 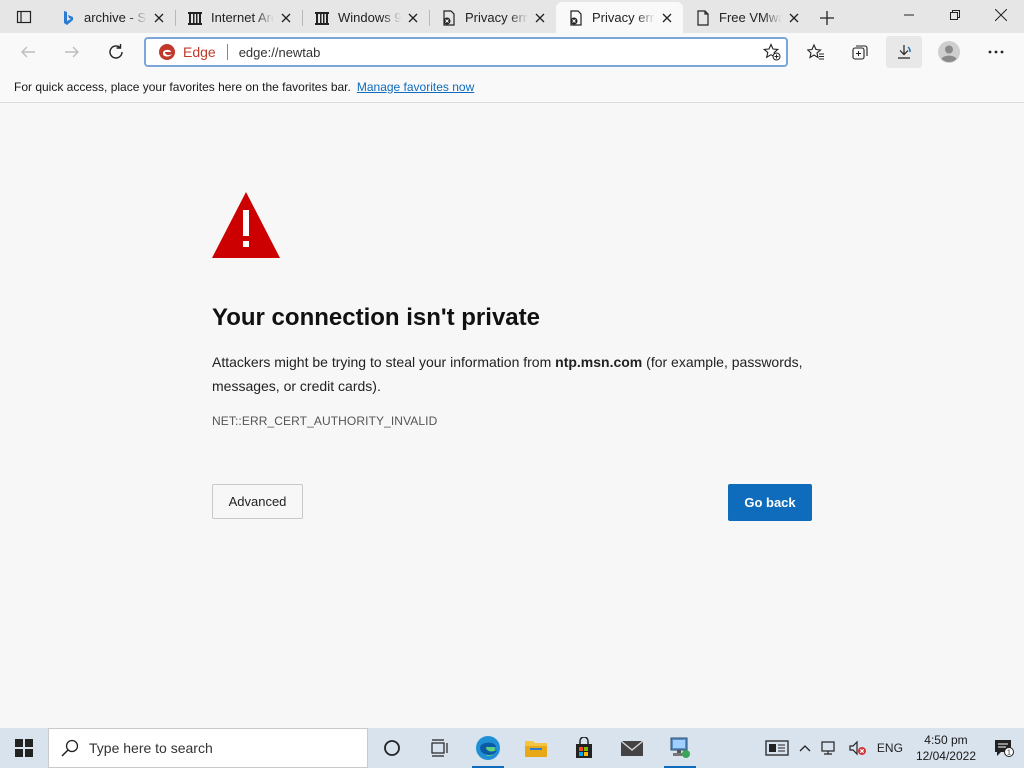 I want to click on tab-actions-icon, so click(x=24, y=16).